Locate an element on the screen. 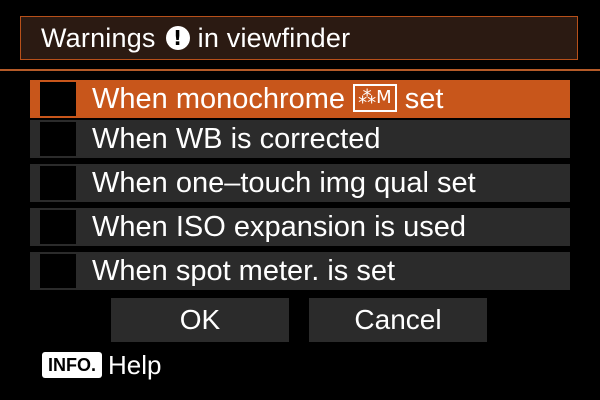 The height and width of the screenshot is (400, 600). monochrome-icon: ⁂M is located at coordinates (375, 98).